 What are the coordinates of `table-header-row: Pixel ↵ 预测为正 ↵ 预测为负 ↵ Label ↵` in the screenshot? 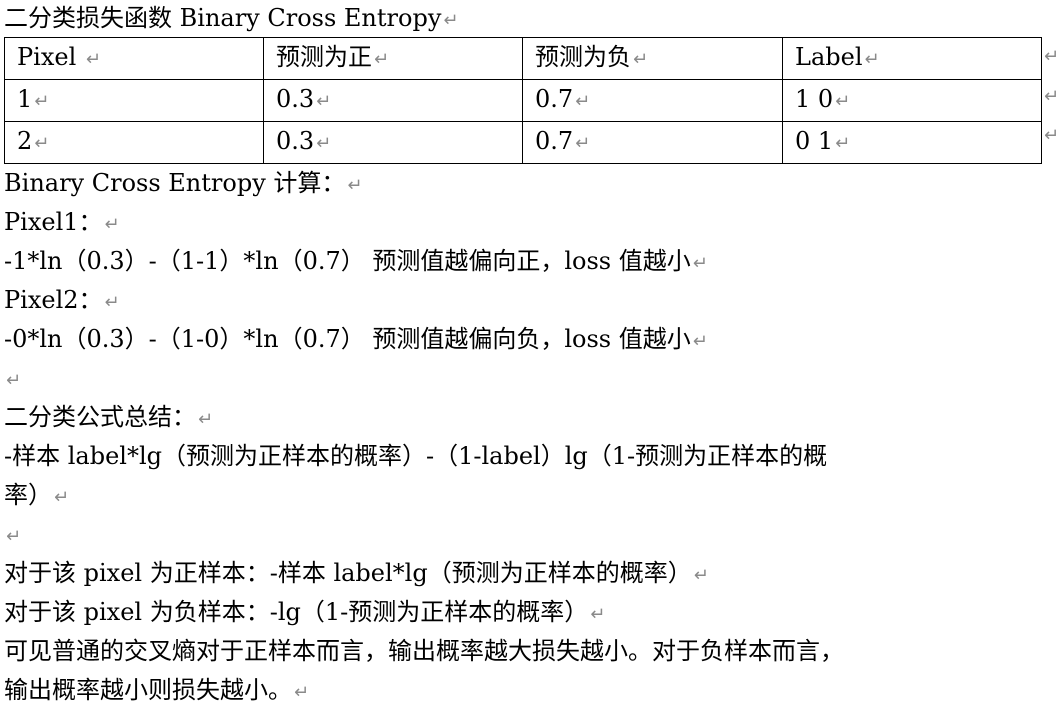 It's located at (523, 58).